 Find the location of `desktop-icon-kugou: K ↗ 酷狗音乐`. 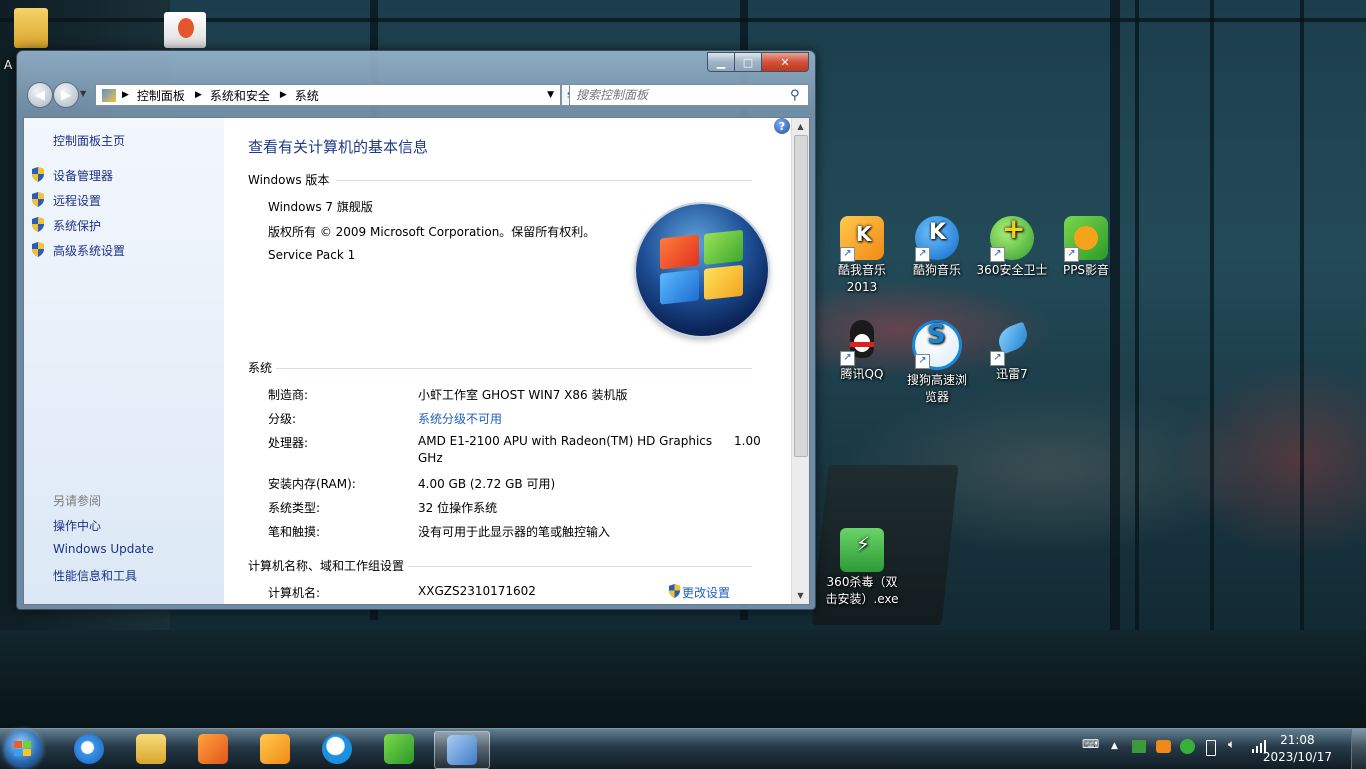

desktop-icon-kugou: K ↗ 酷狗音乐 is located at coordinates (937, 247).